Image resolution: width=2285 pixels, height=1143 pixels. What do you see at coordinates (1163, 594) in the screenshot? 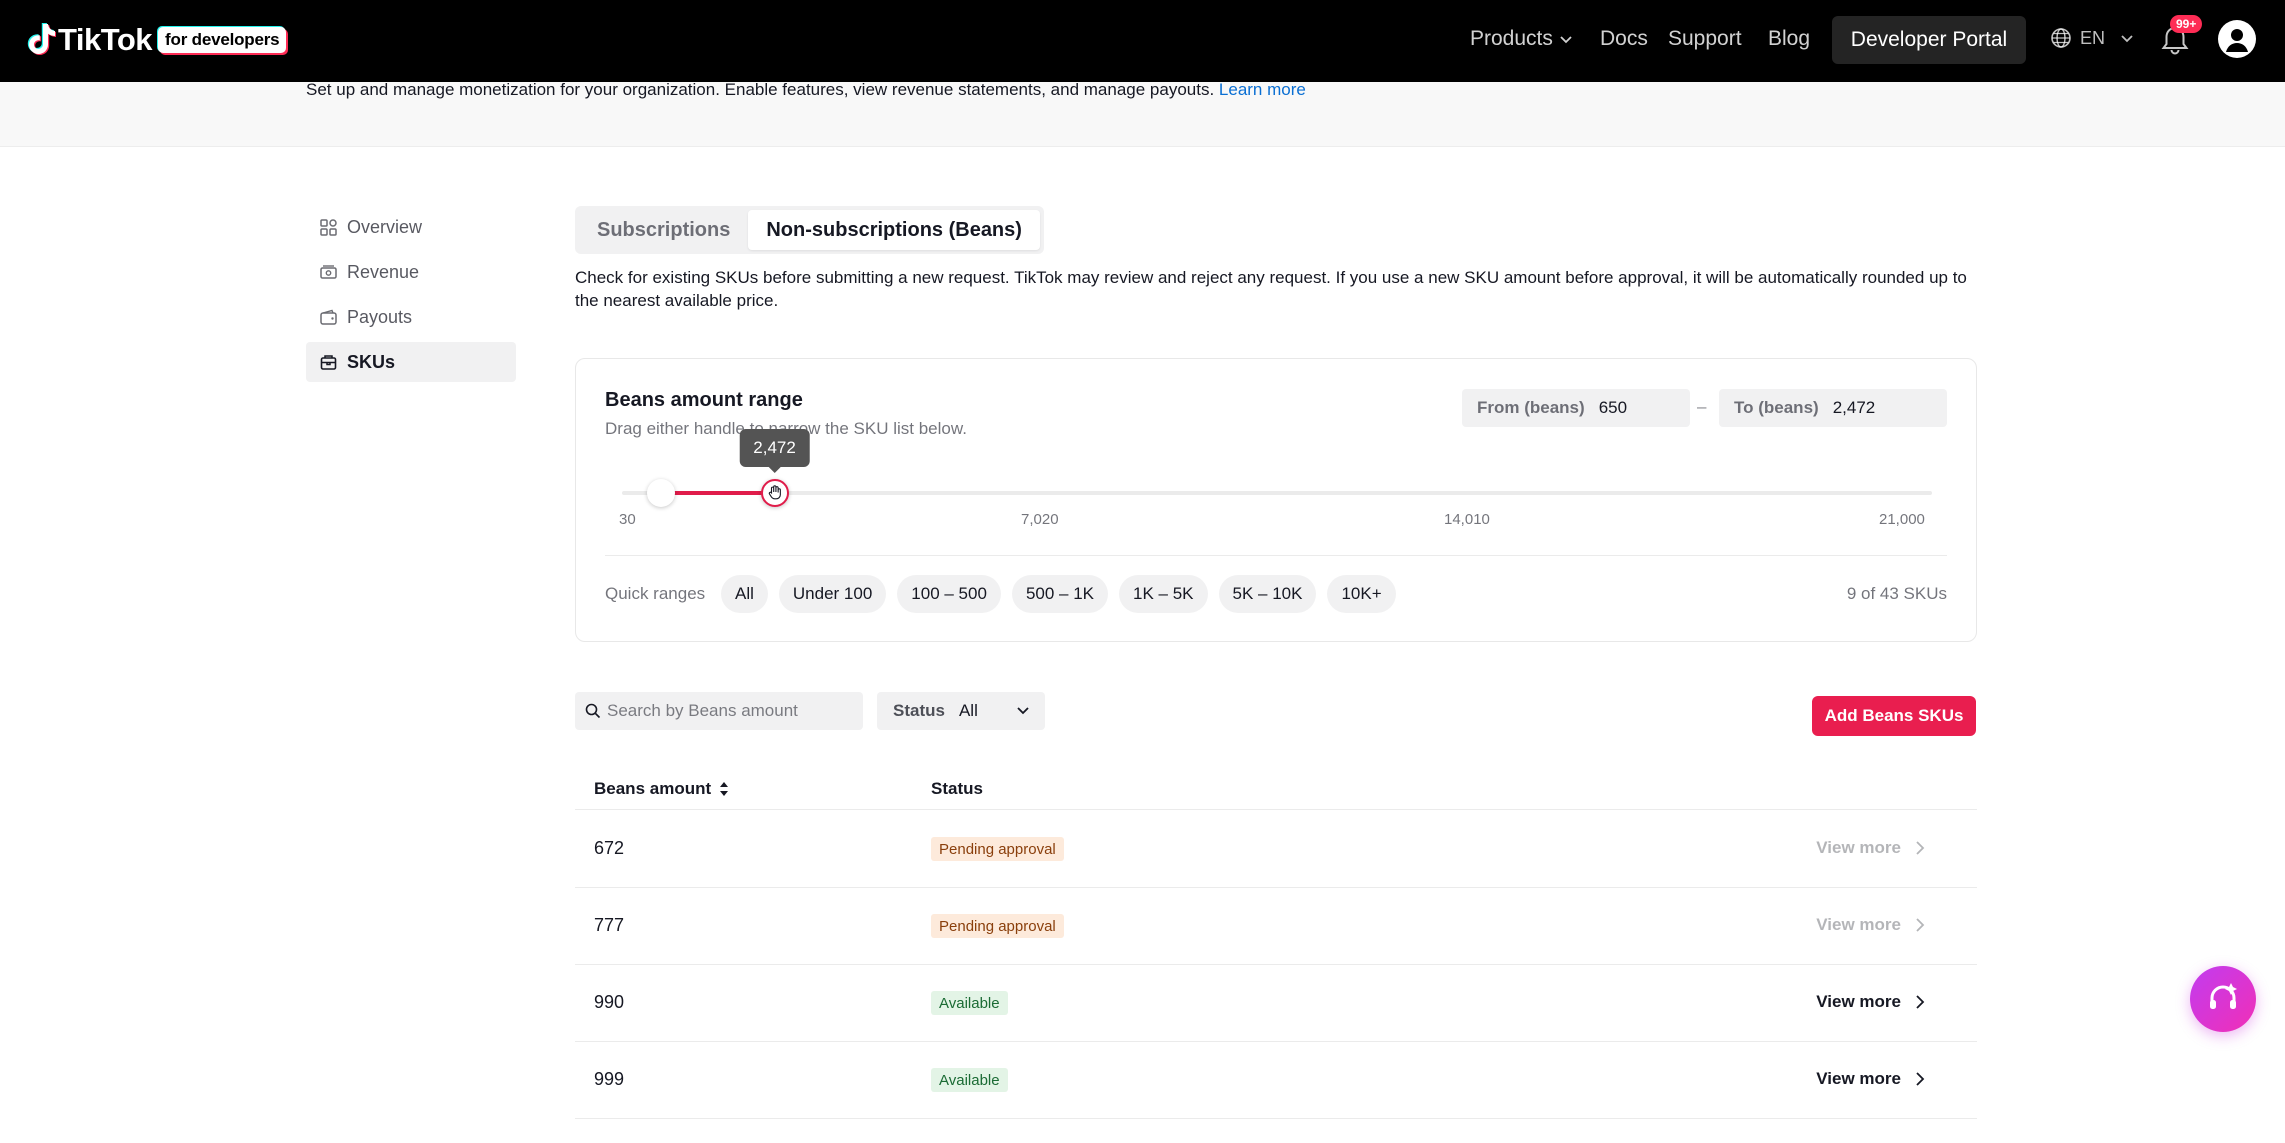
I see `chip-1k-5k: 1K – 5K` at bounding box center [1163, 594].